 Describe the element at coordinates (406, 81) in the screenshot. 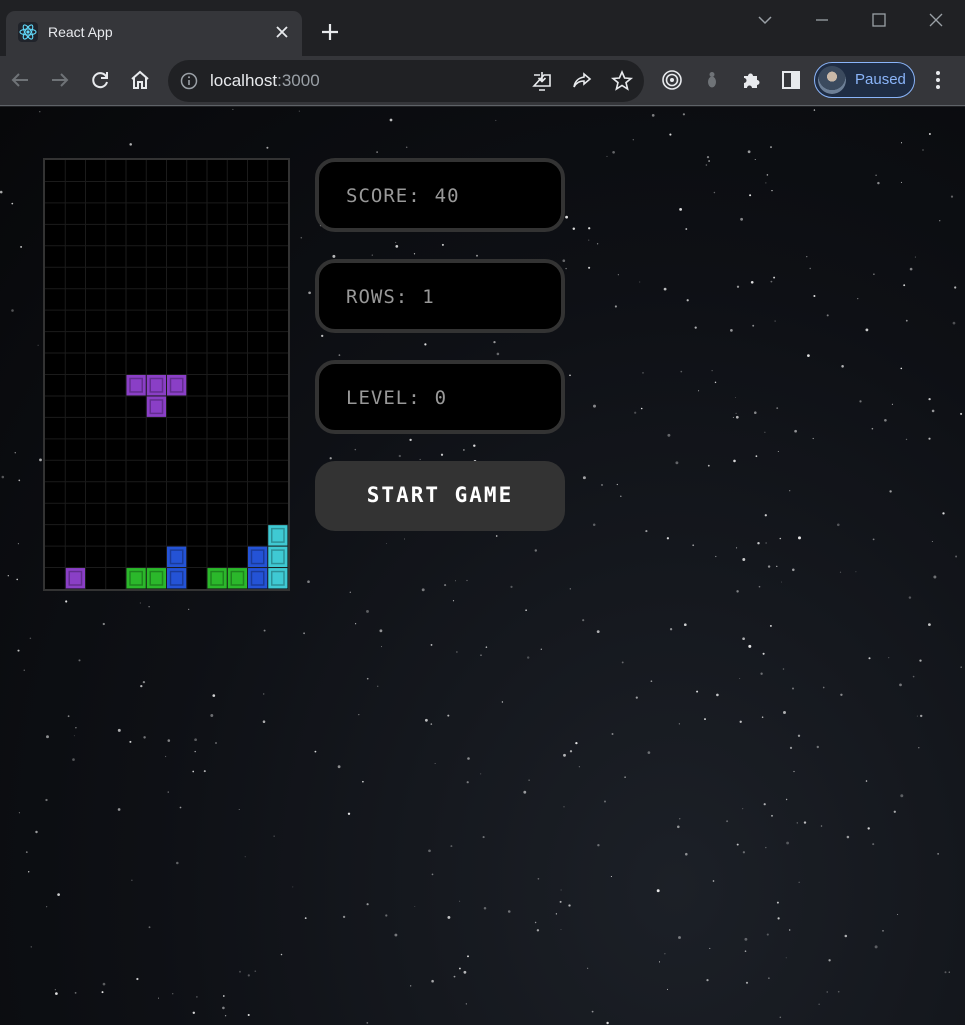

I see `address-bar: localhost:3000` at that location.